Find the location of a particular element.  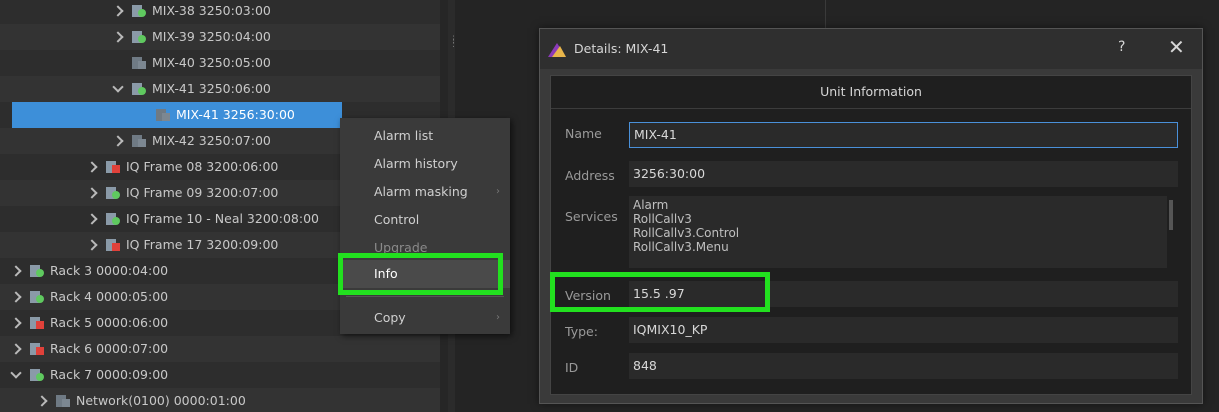

services-scrollbar is located at coordinates (1171, 215).